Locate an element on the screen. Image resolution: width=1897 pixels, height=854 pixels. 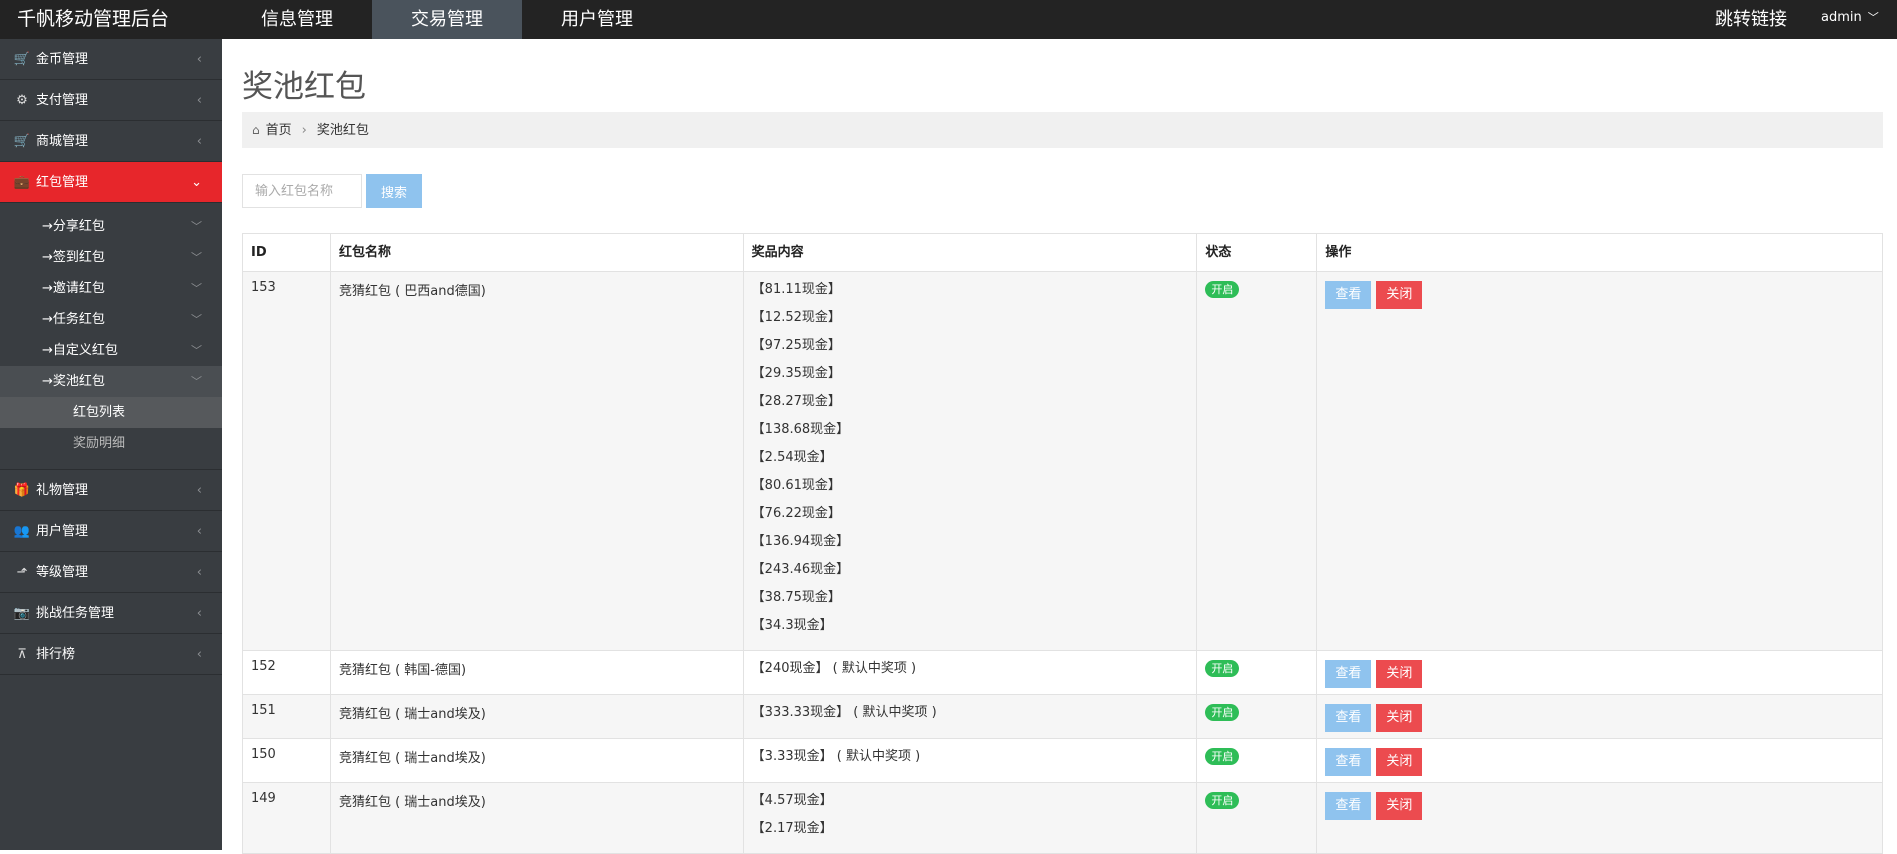
table-row: 152 竞猜红包 ( 韩国-德国) 【240现金】 ( 默认中奖项 ) 开启 查看 关闭 is located at coordinates (1062, 672).